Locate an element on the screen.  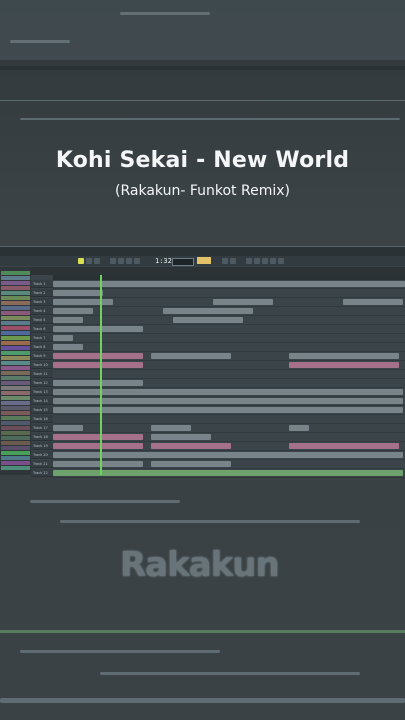
track-label: Track 14 is located at coordinates (42, 401).